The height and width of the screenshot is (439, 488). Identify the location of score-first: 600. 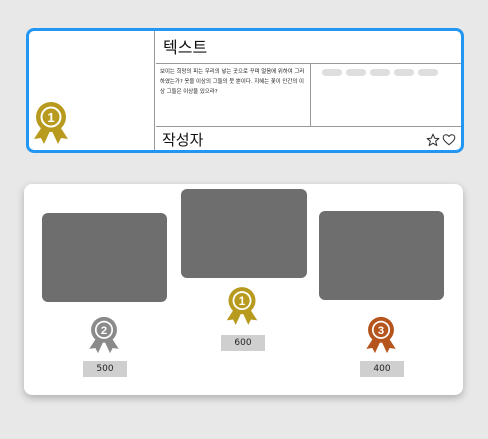
(243, 343).